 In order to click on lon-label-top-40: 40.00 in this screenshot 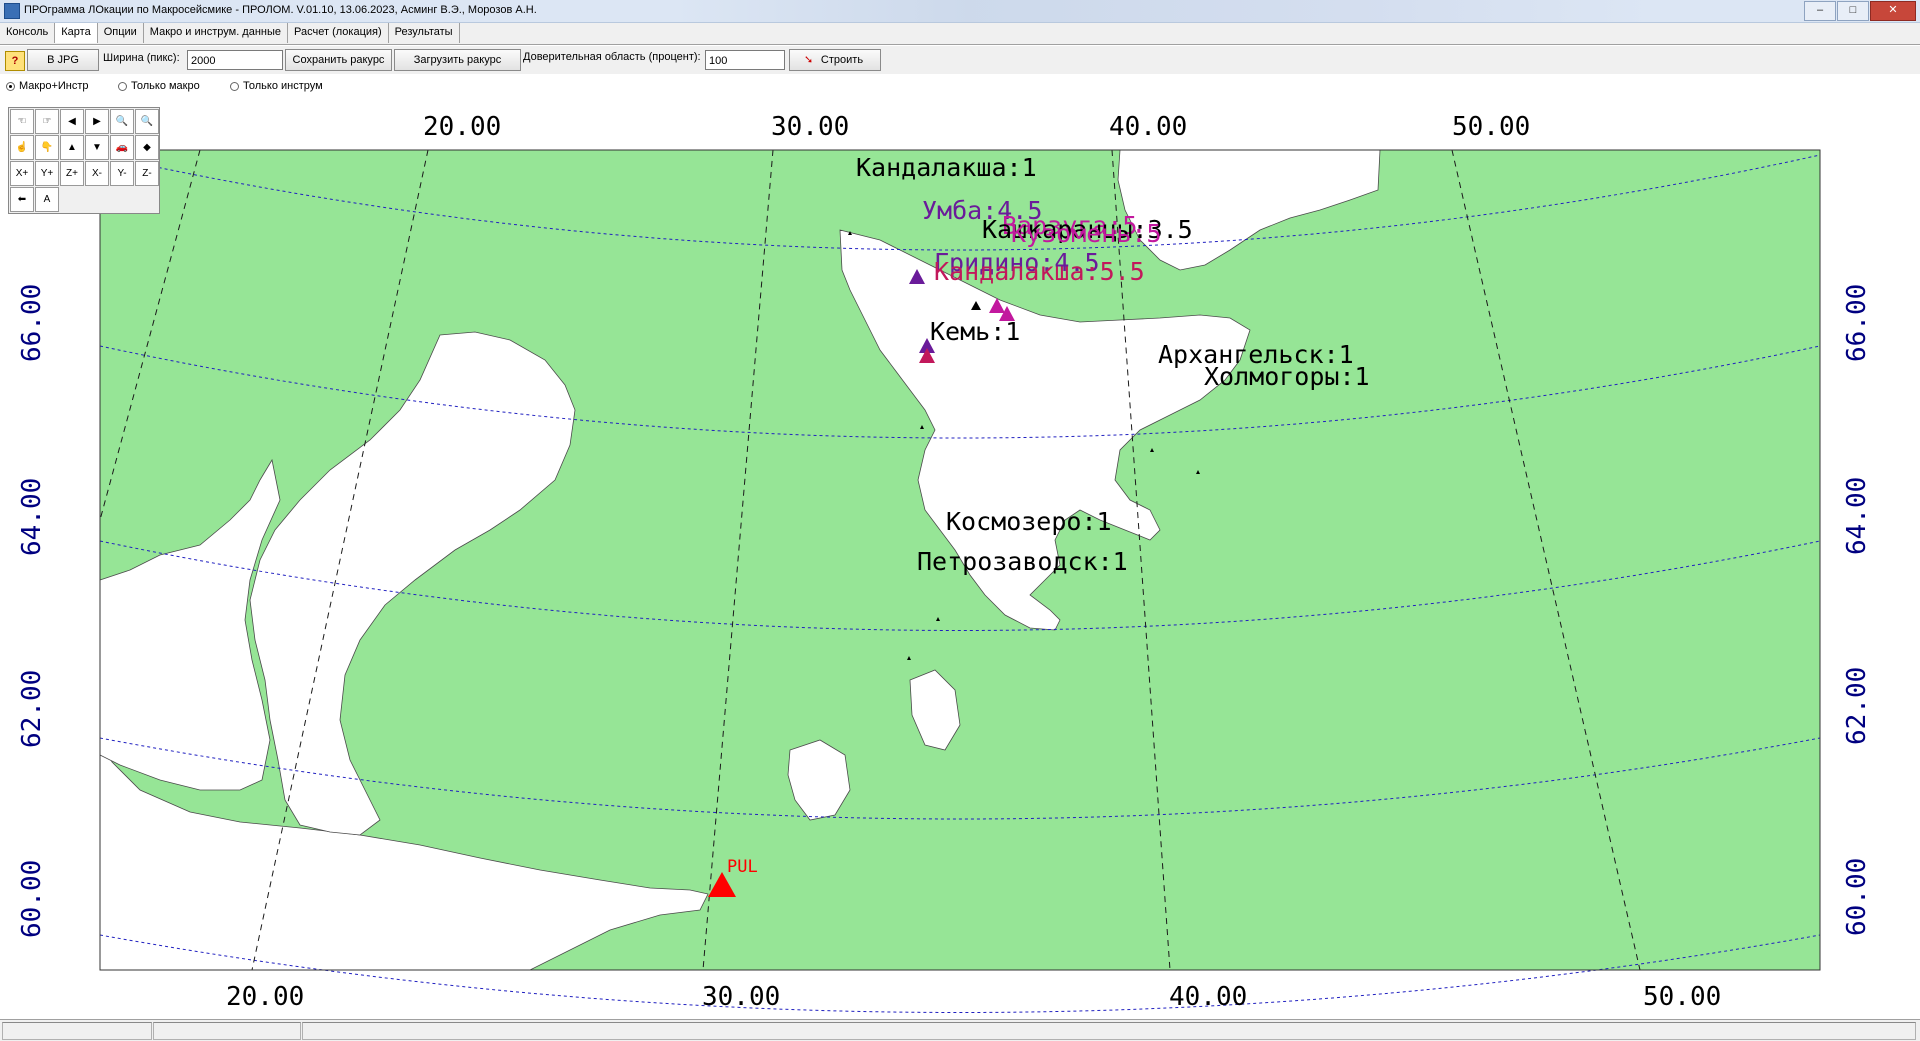, I will do `click(1148, 127)`.